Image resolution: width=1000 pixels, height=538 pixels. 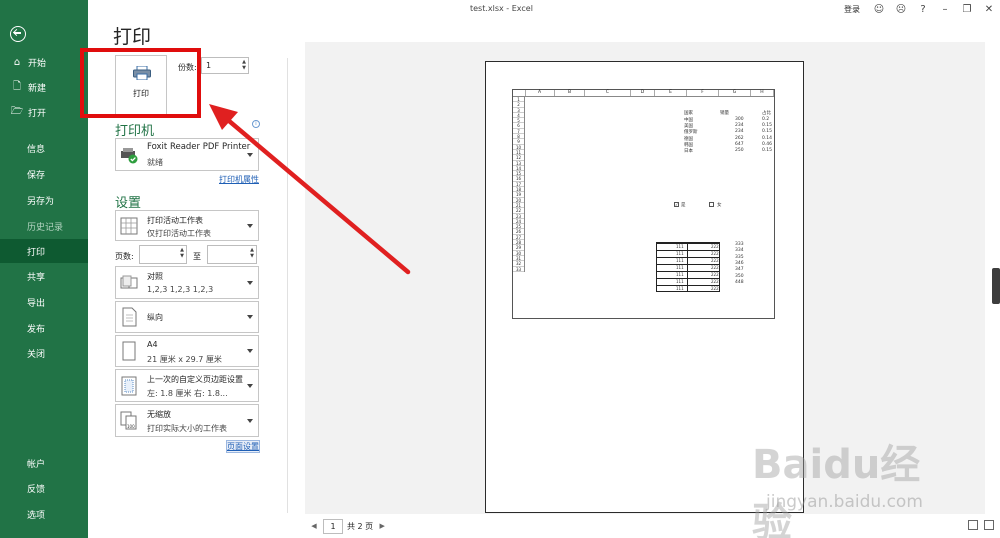 I want to click on nav-item-open: 🗁 打开, so click(x=44, y=112).